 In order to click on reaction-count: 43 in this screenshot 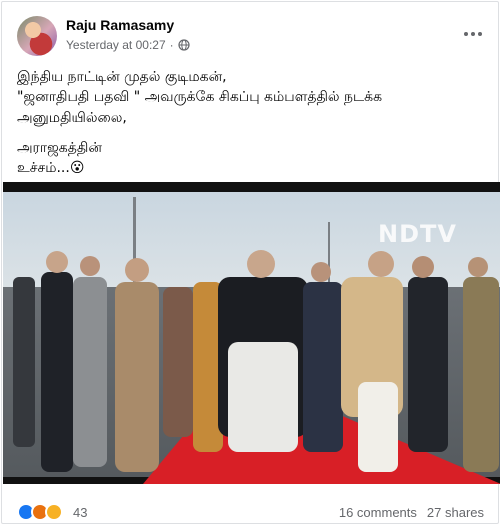, I will do `click(80, 512)`.